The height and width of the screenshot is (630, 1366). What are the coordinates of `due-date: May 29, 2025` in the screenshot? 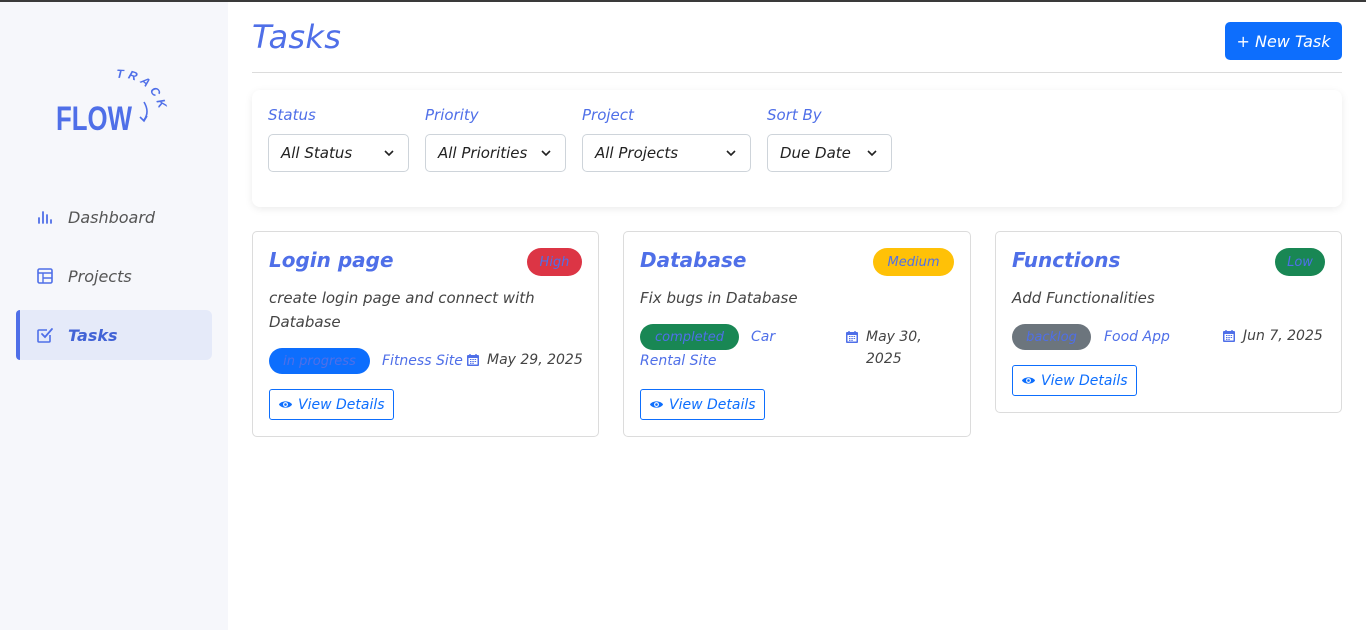 It's located at (524, 360).